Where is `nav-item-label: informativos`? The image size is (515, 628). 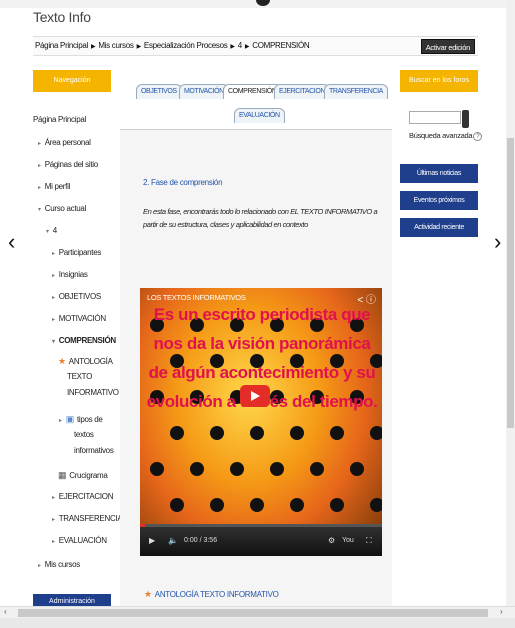 nav-item-label: informativos is located at coordinates (94, 450).